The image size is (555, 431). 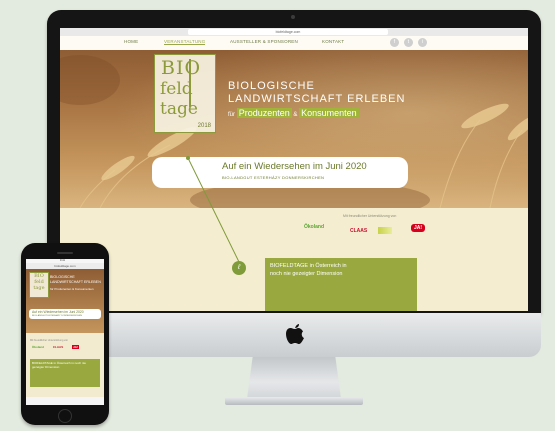 What do you see at coordinates (264, 41) in the screenshot?
I see `nav-aussteller-sponsoren: AUSSTELLER & SPONSOREN` at bounding box center [264, 41].